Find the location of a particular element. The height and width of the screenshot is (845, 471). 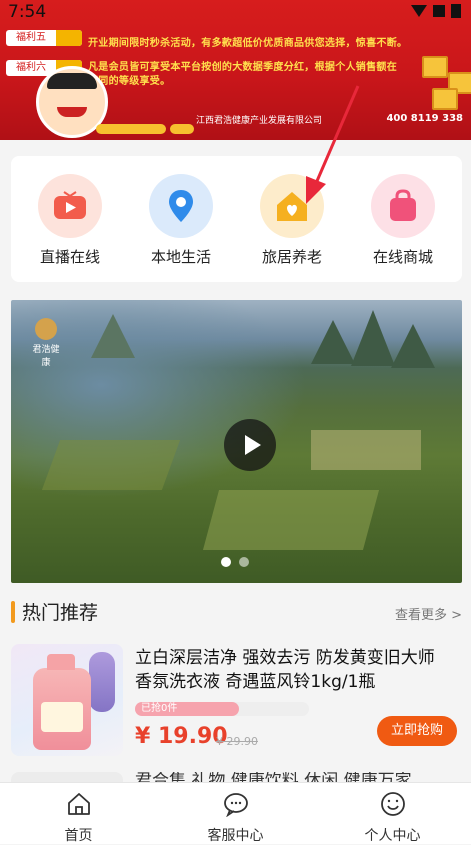

smile-face-icon is located at coordinates (392, 804).